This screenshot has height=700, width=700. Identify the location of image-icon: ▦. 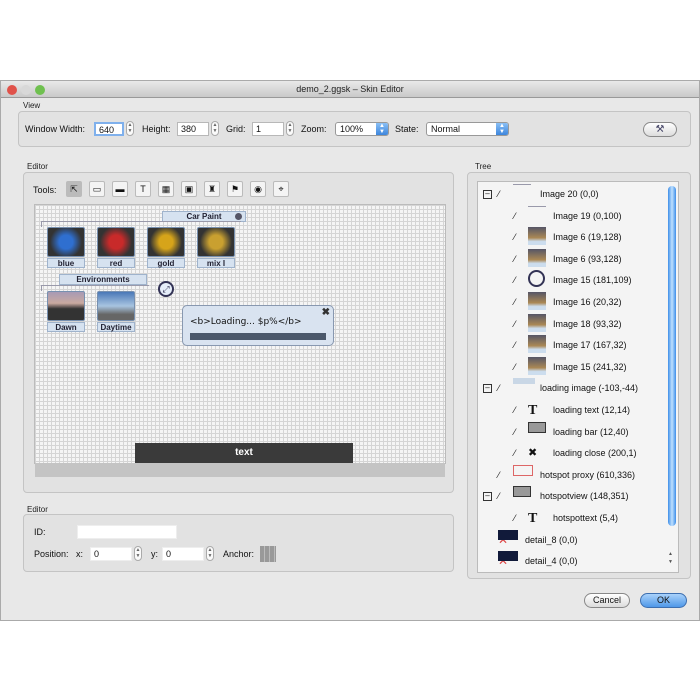
(166, 189).